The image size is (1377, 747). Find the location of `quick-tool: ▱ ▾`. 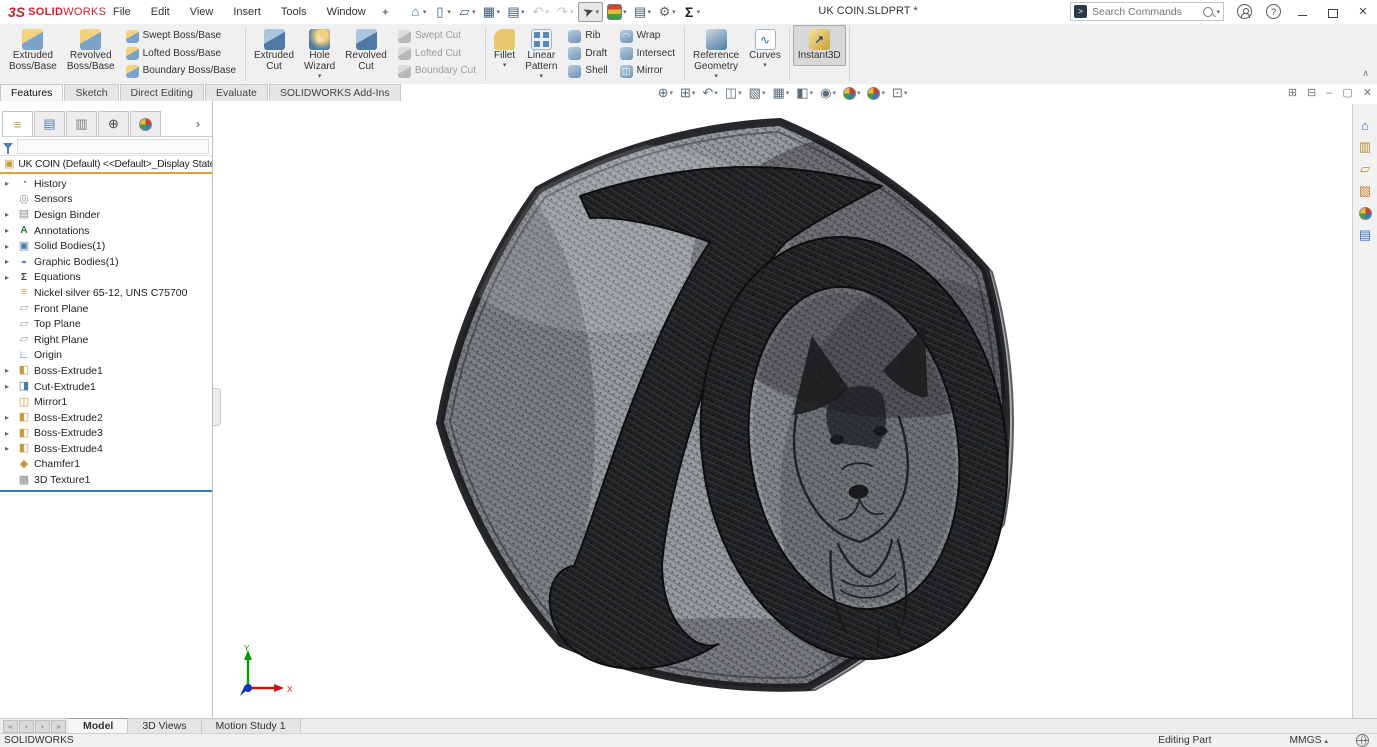

quick-tool: ▱ ▾ is located at coordinates (467, 12).